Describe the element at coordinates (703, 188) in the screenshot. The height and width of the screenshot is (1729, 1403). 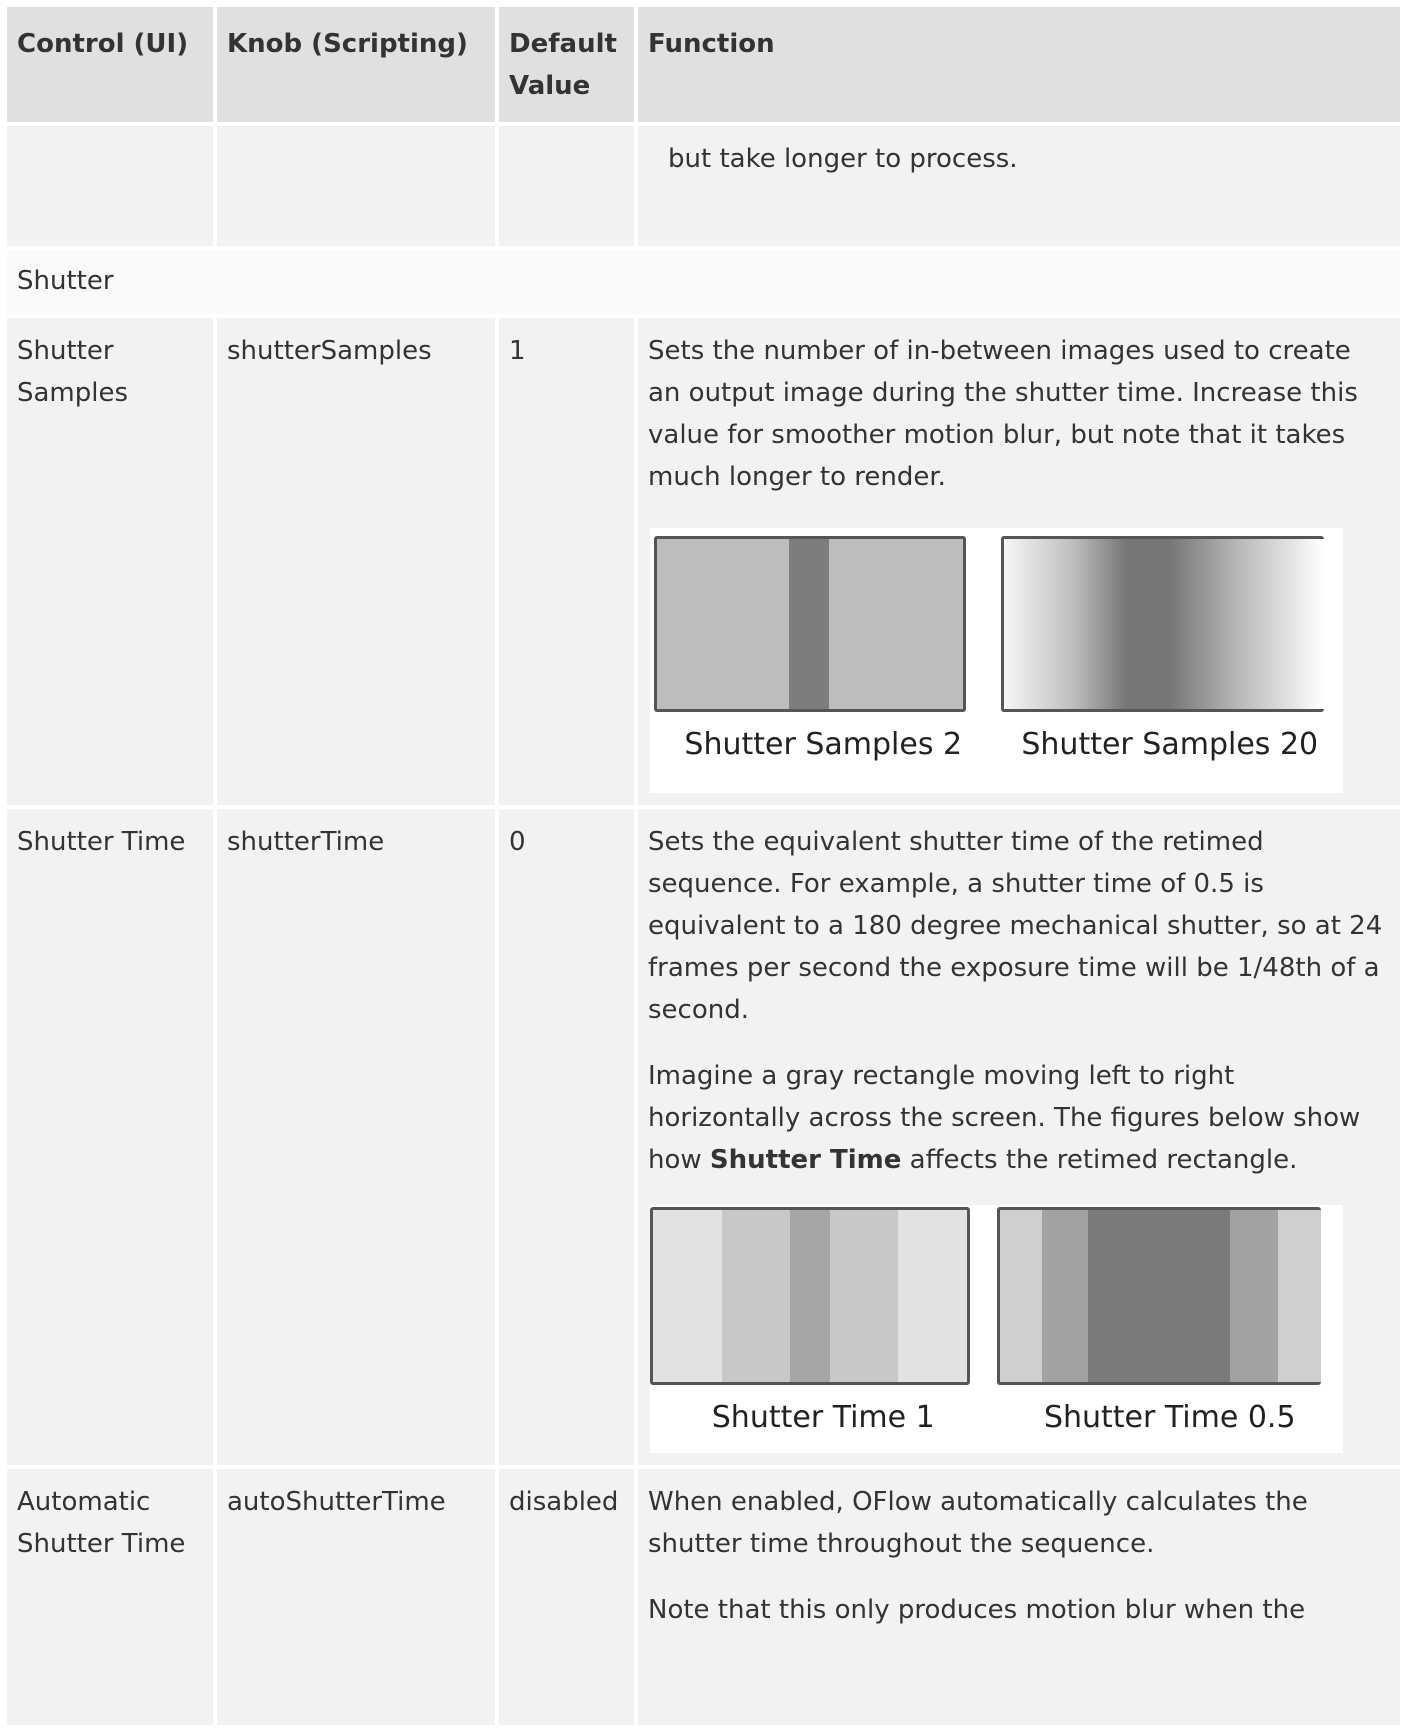
I see `table-row: but take longer to process.` at that location.